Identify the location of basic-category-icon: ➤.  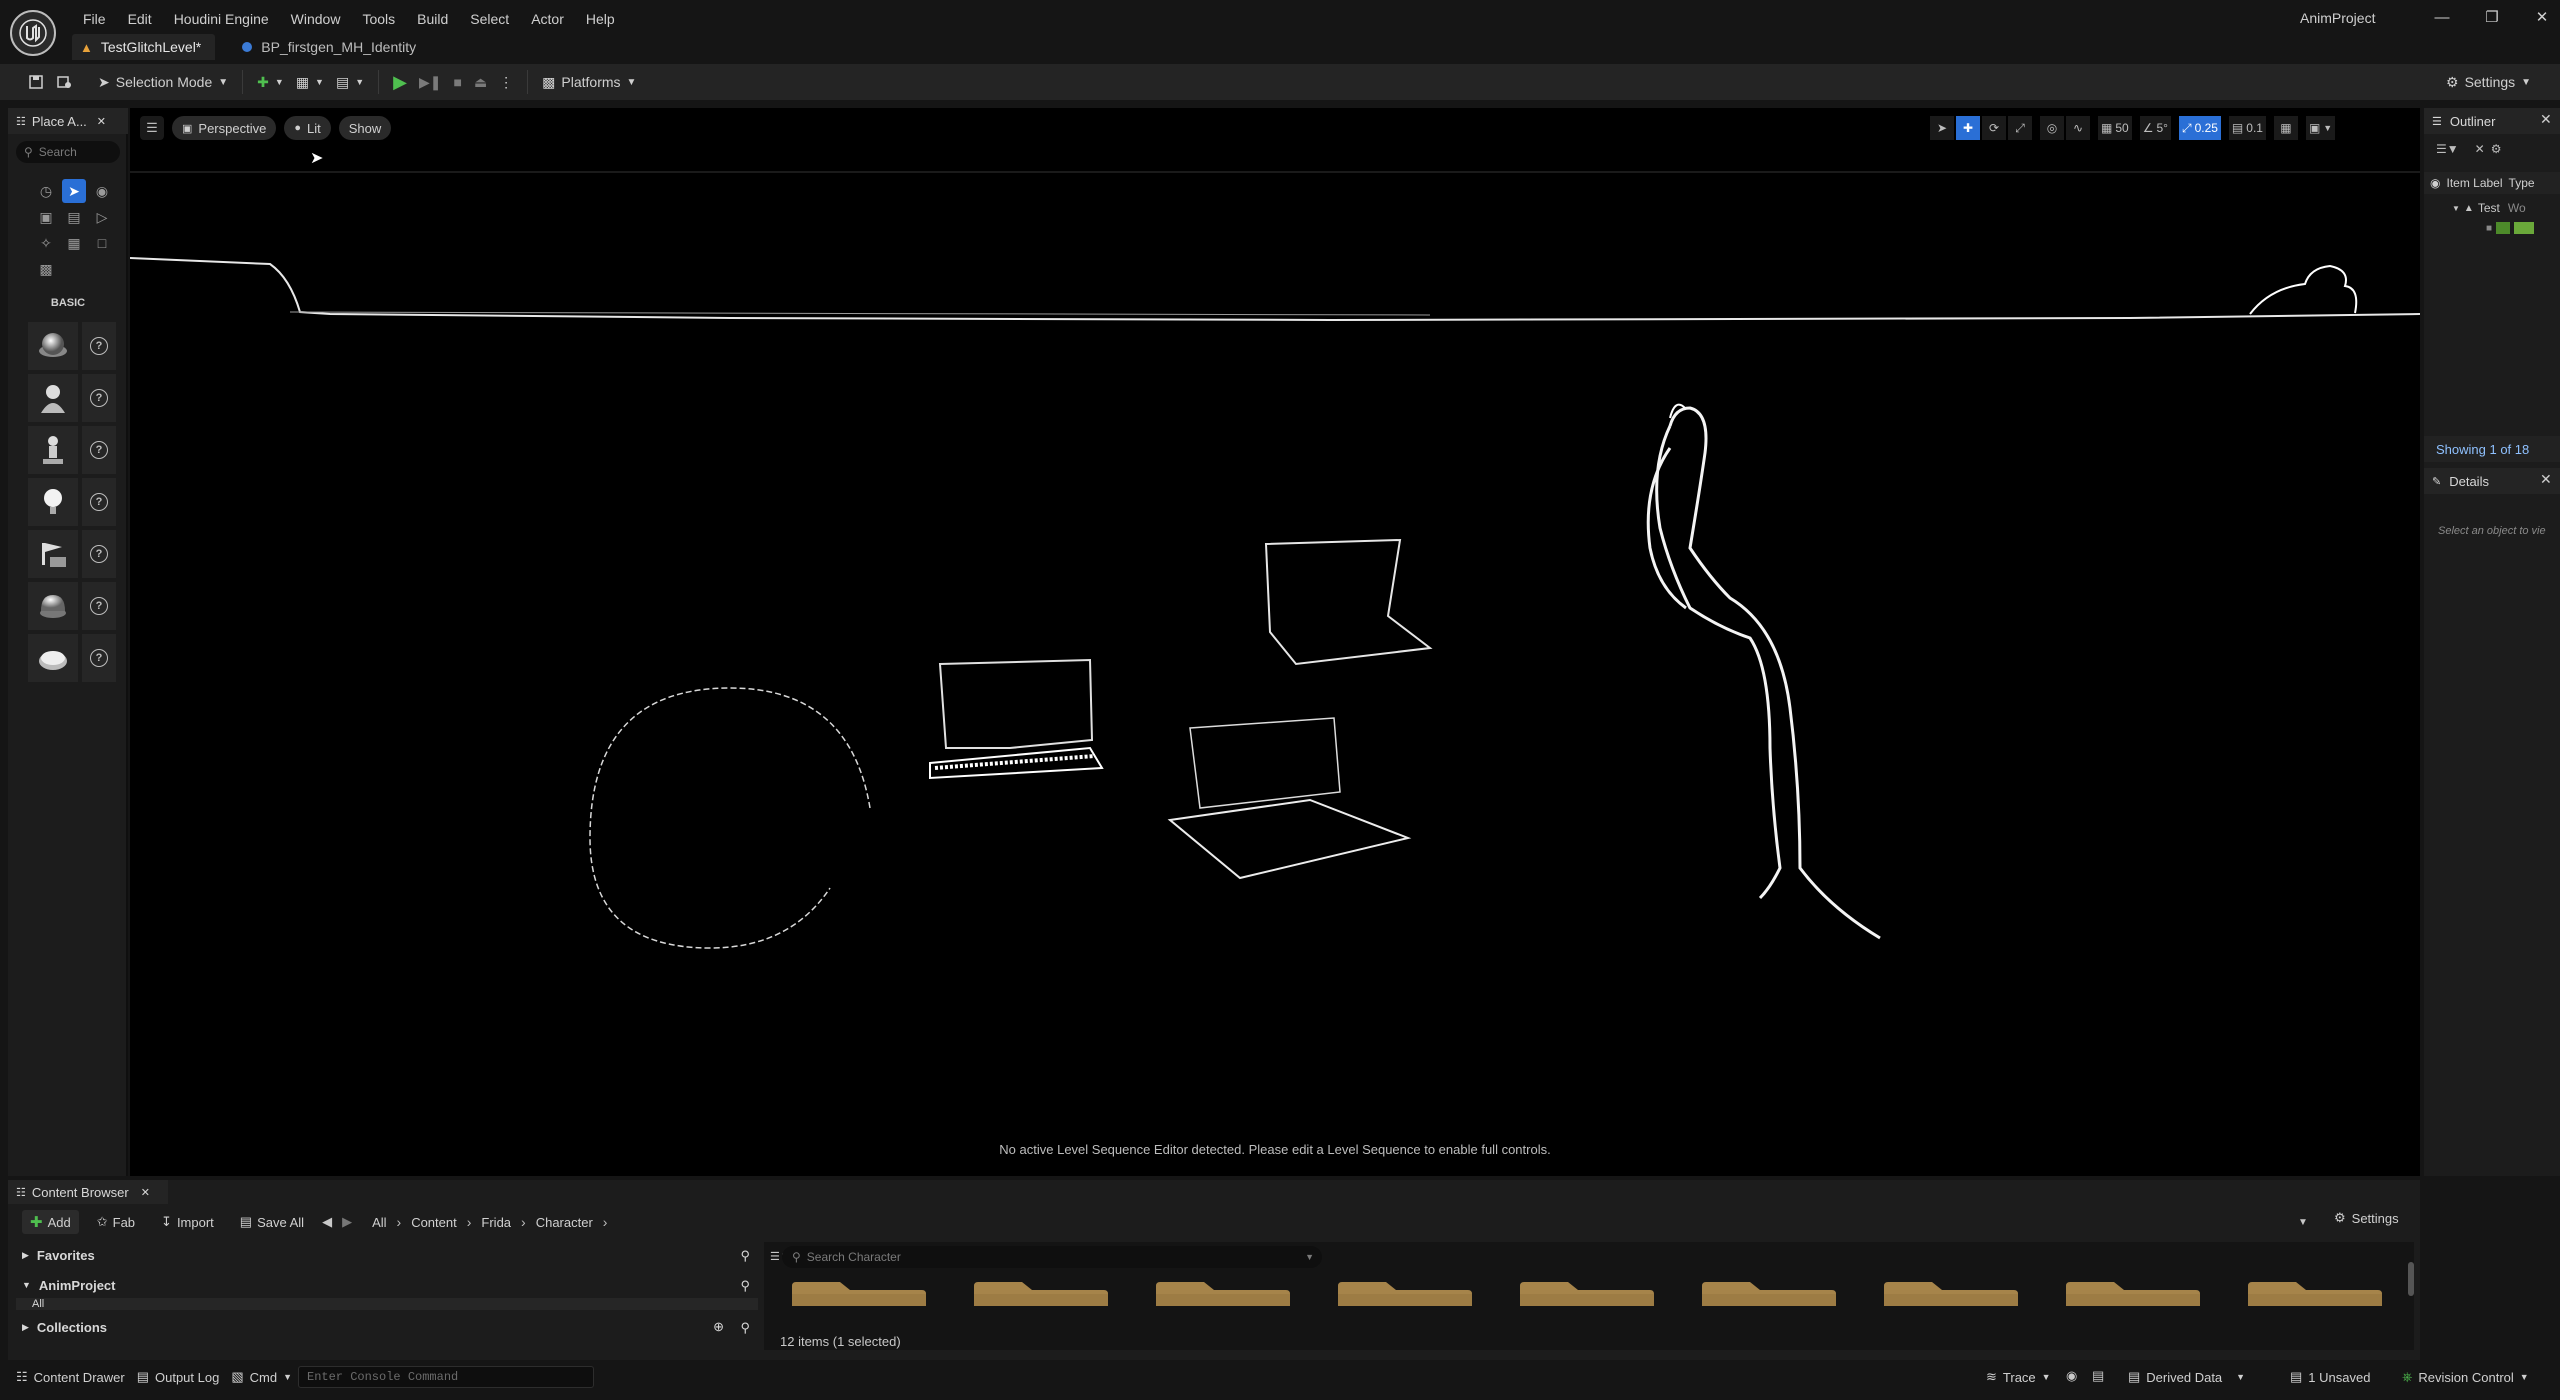
(74, 191).